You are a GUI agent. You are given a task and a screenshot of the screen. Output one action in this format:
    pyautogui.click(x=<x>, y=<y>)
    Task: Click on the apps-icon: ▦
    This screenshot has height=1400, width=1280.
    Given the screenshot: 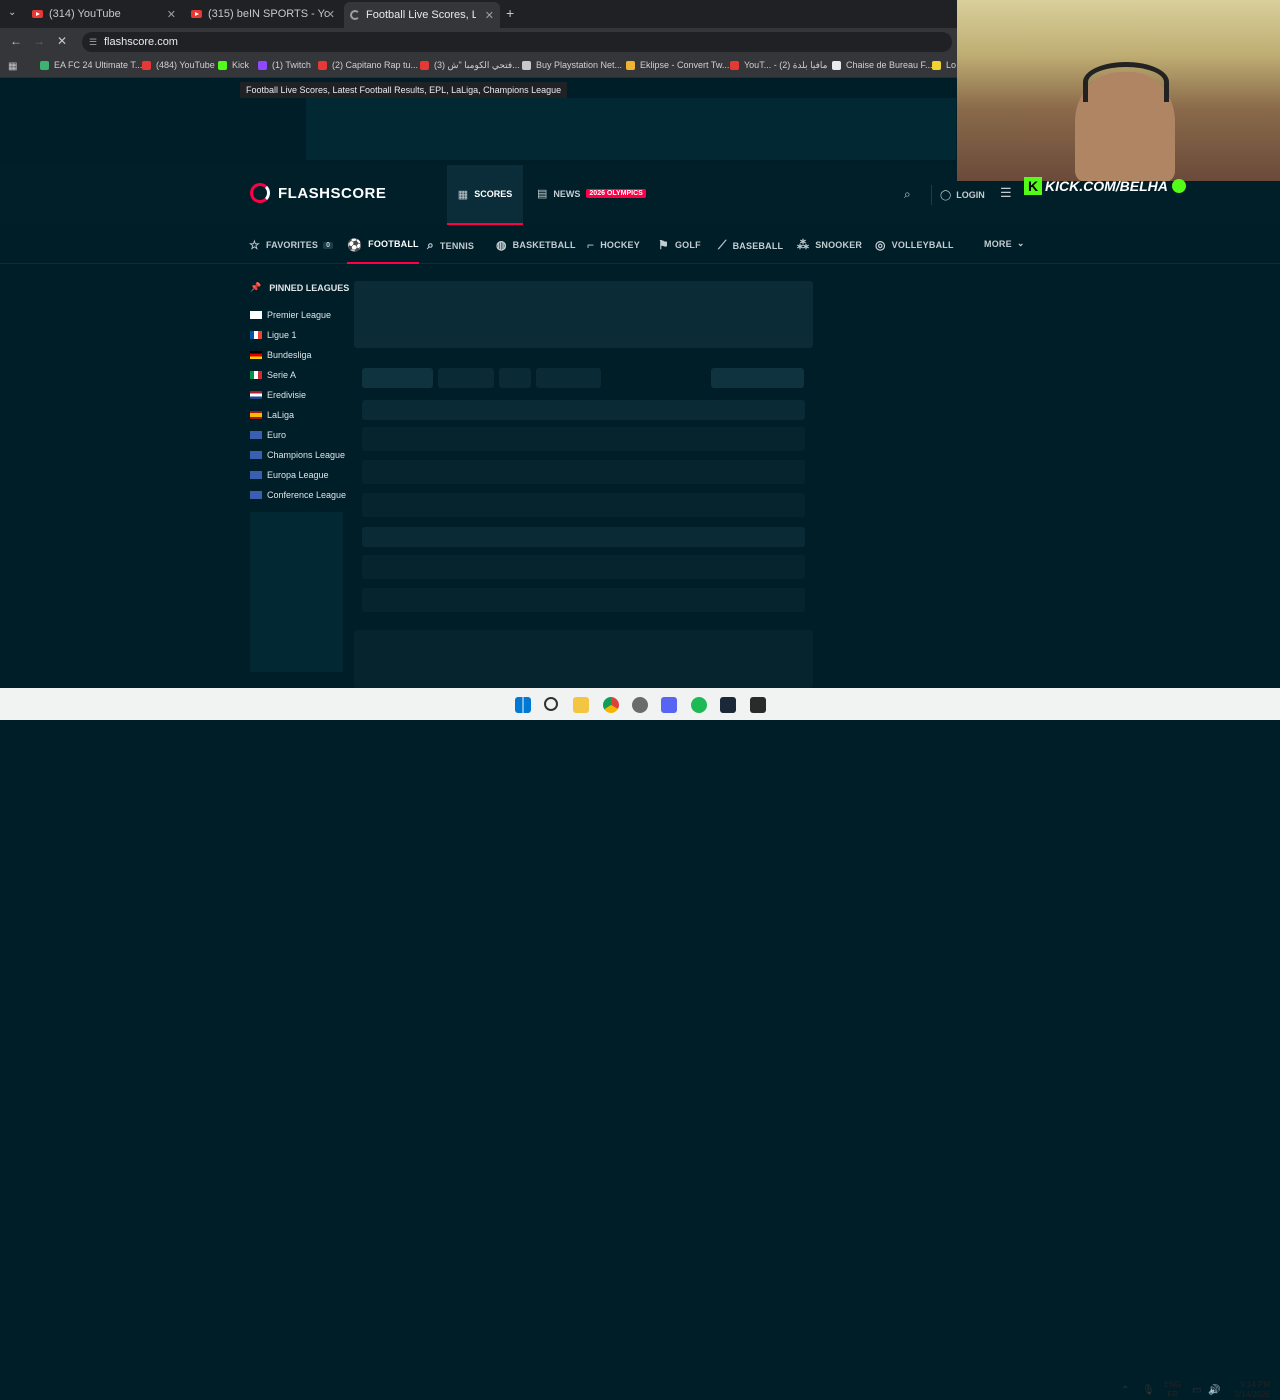 What is the action you would take?
    pyautogui.click(x=12, y=66)
    